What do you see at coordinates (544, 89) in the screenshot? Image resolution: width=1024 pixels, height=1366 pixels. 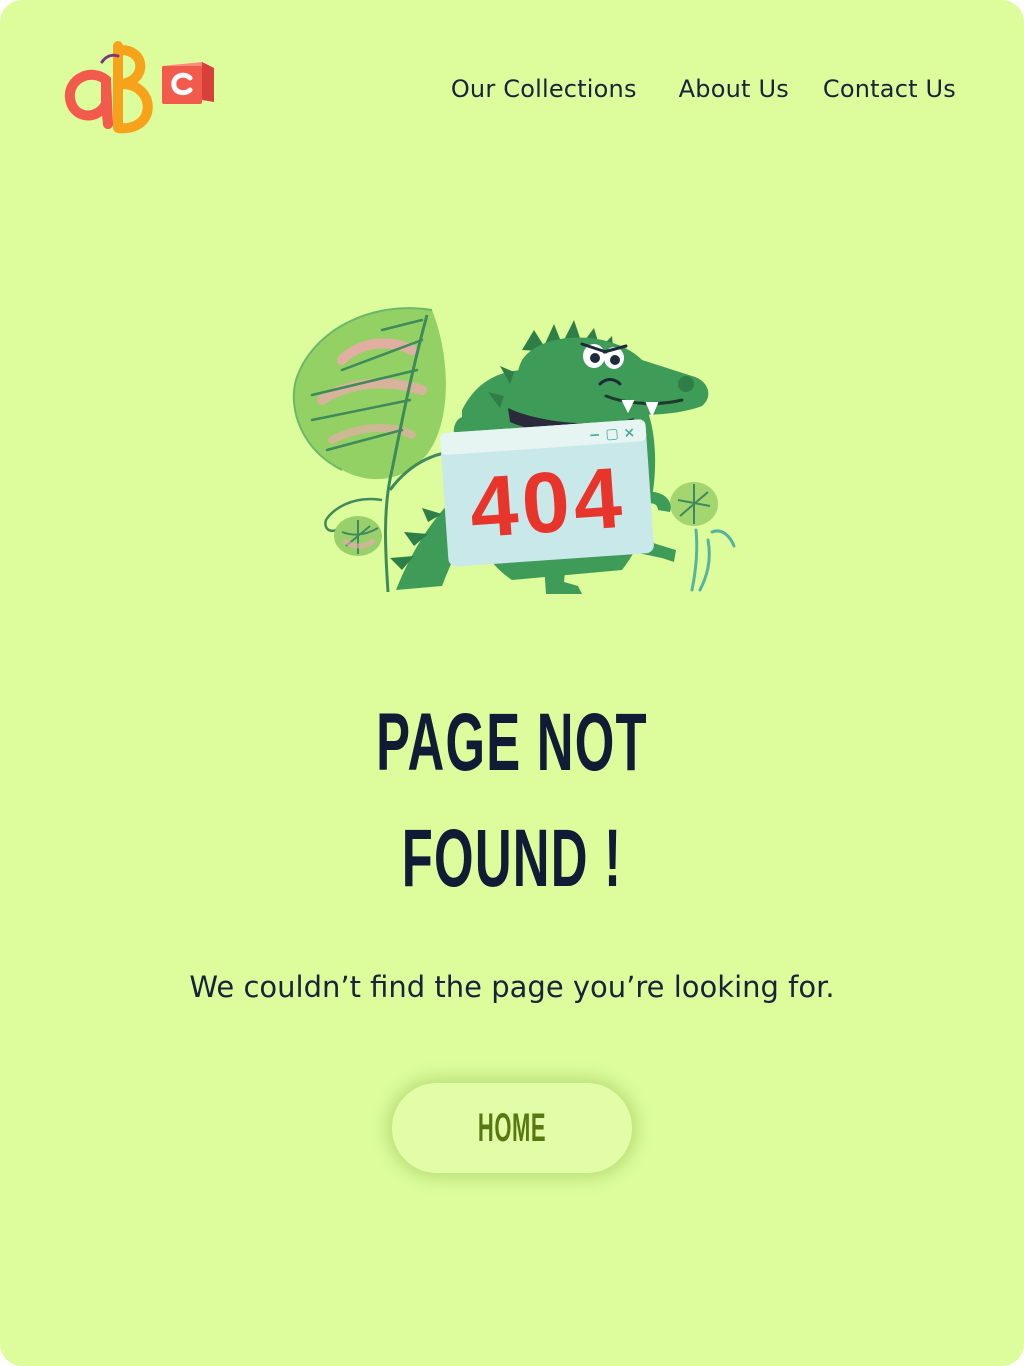 I see `nav-our-collections: Our Collections` at bounding box center [544, 89].